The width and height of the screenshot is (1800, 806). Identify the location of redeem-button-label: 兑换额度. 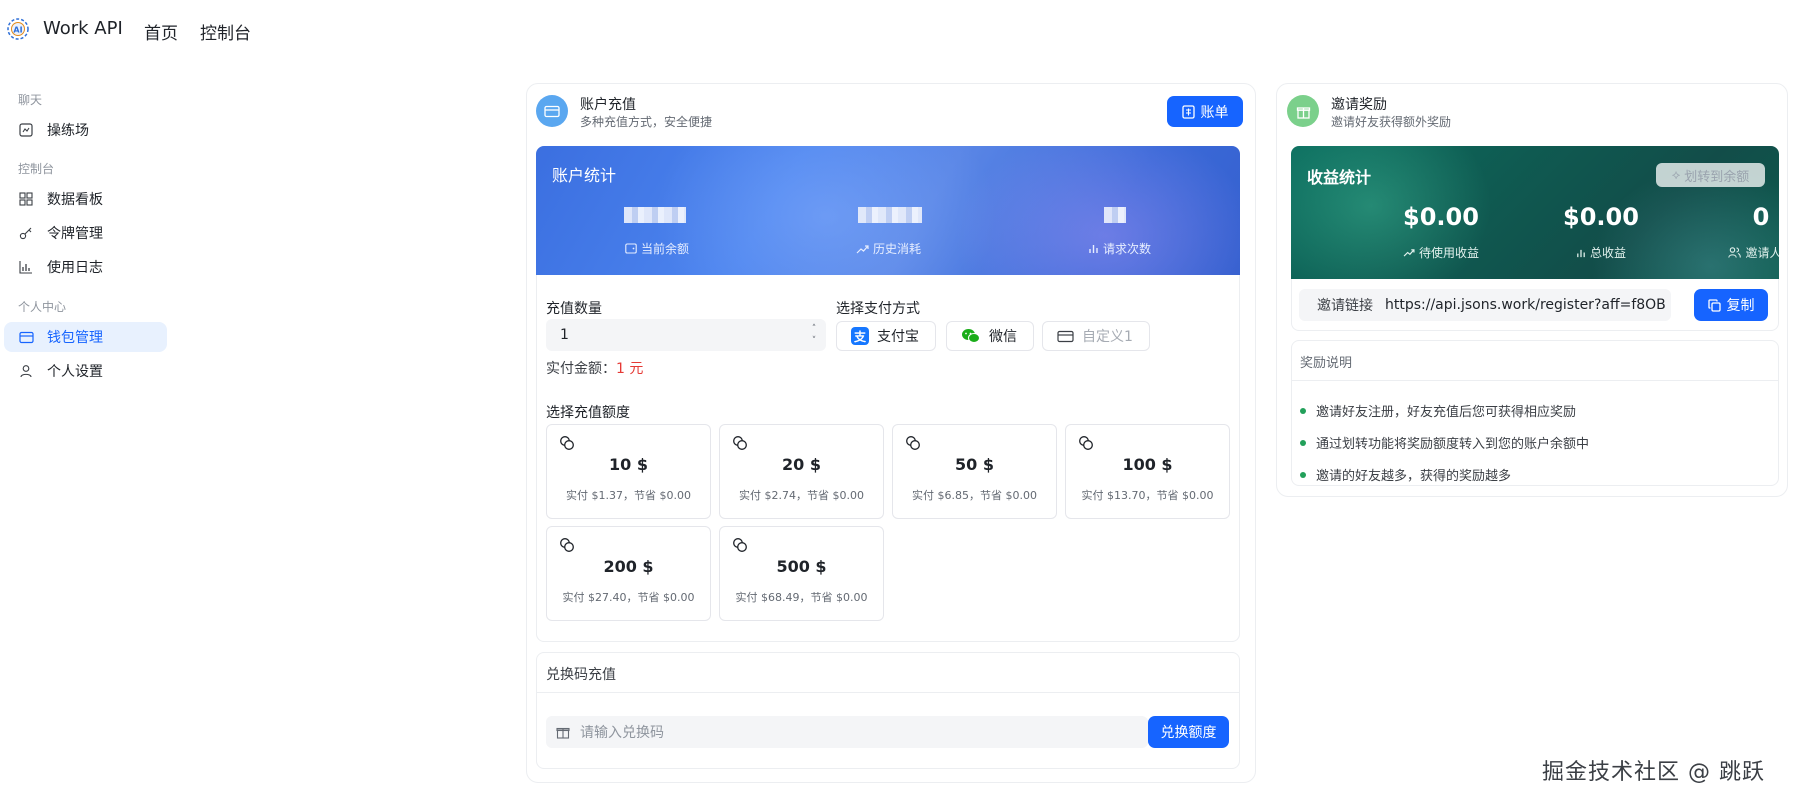
(1188, 733).